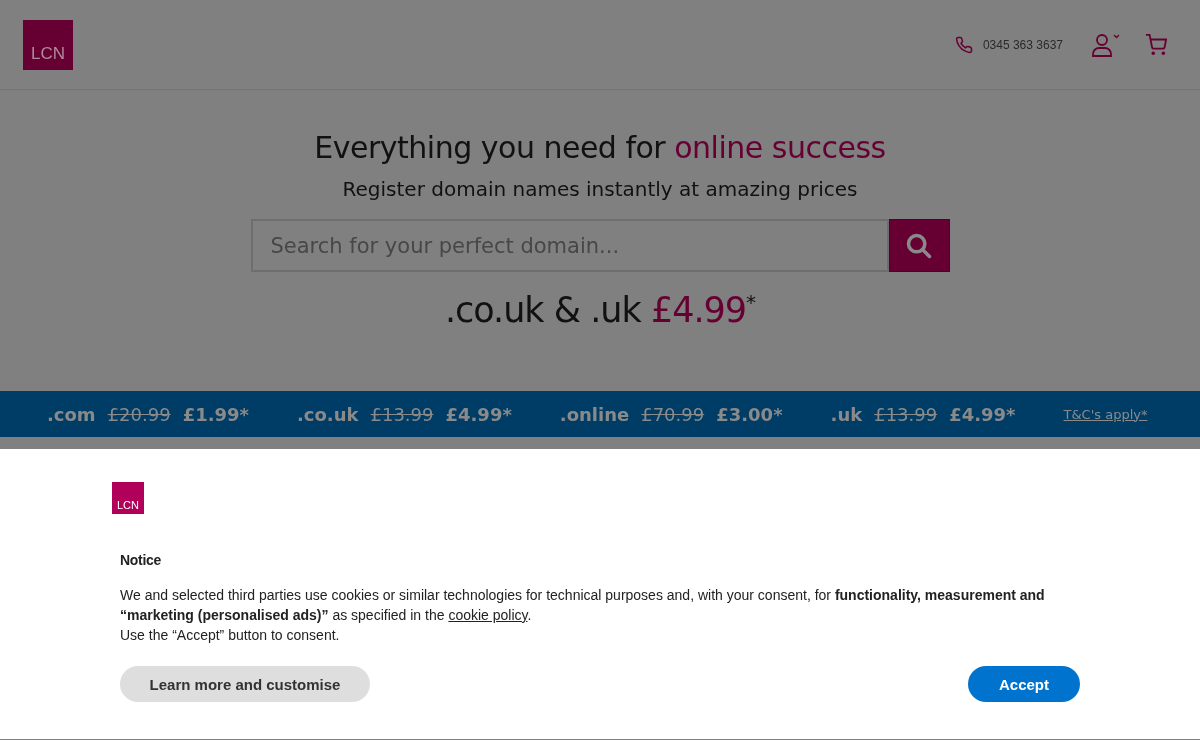 The width and height of the screenshot is (1200, 740). What do you see at coordinates (328, 414) in the screenshot?
I see `domain-extension: .co.uk` at bounding box center [328, 414].